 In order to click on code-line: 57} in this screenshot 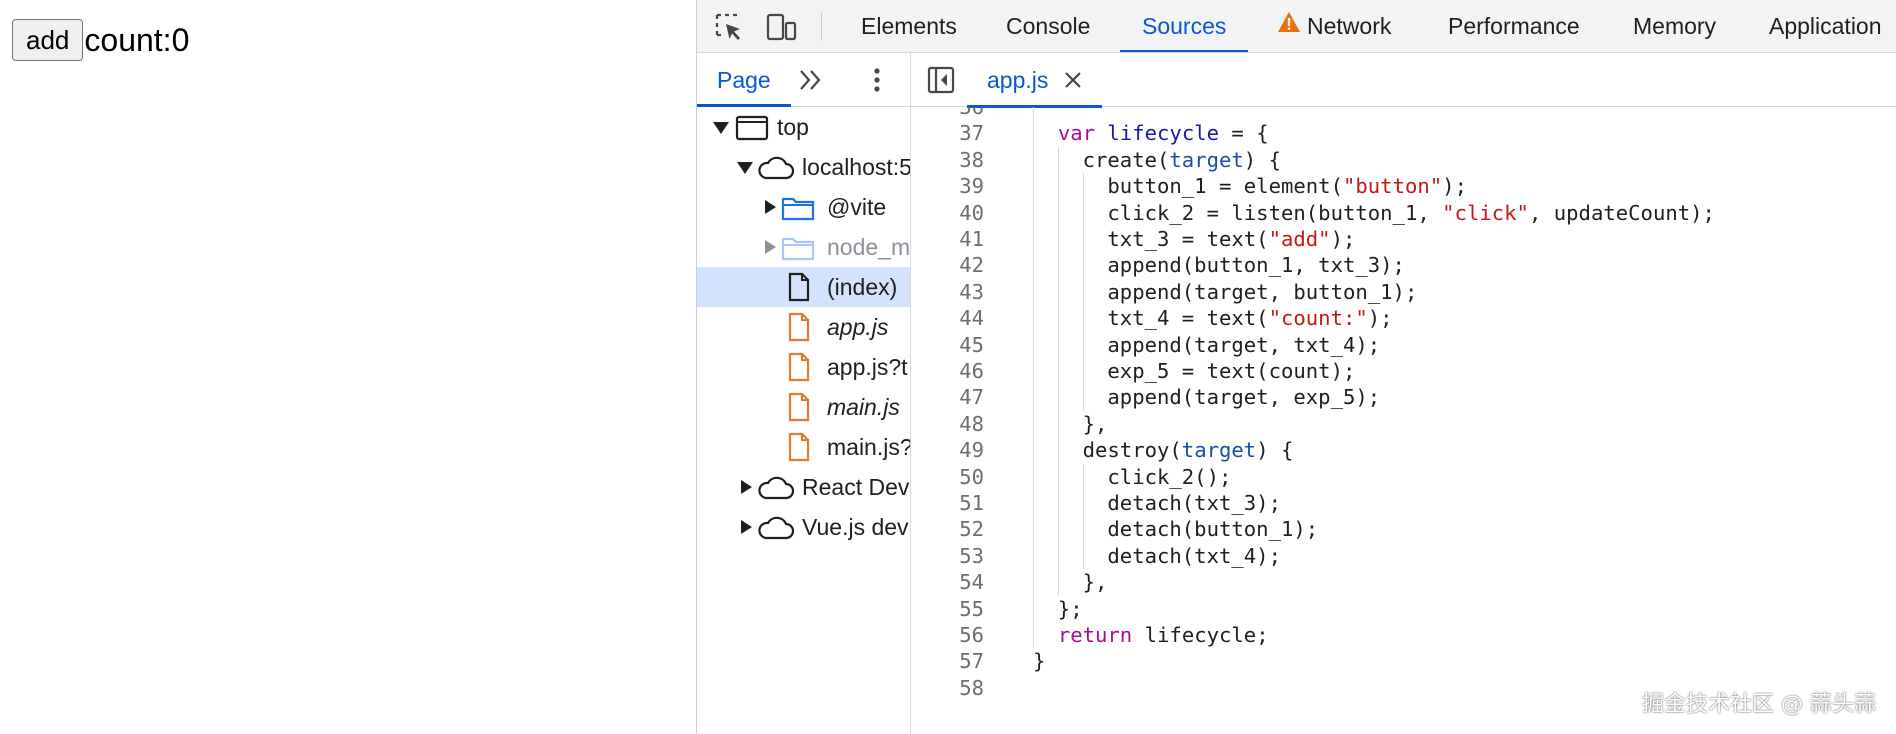, I will do `click(1403, 661)`.